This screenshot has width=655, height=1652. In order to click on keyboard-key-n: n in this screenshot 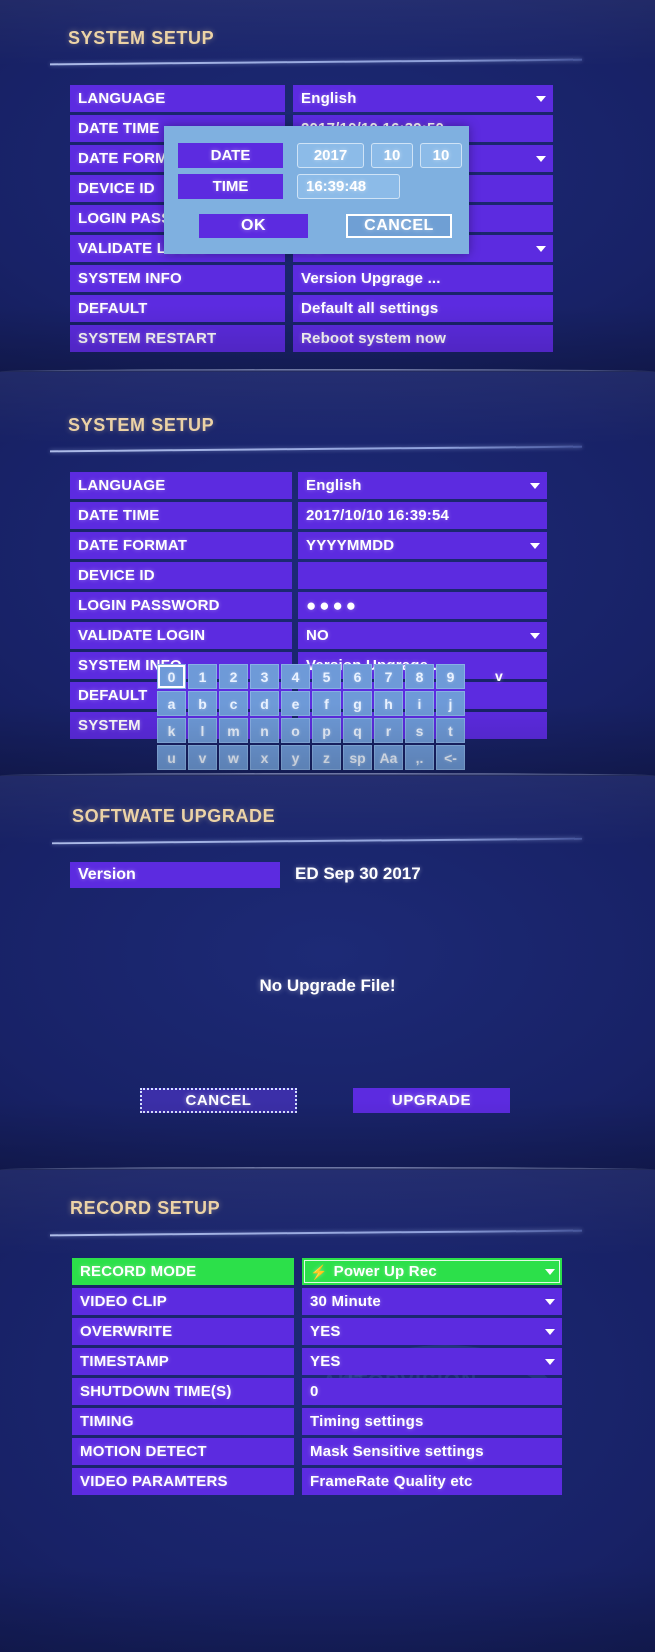, I will do `click(264, 730)`.